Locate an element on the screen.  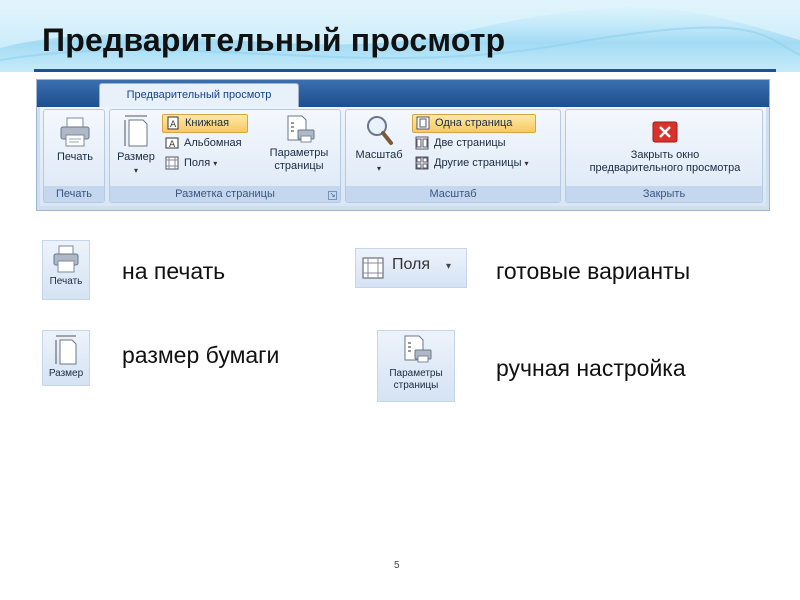
portrait-button-label: Книжная is located at coordinates (207, 123).